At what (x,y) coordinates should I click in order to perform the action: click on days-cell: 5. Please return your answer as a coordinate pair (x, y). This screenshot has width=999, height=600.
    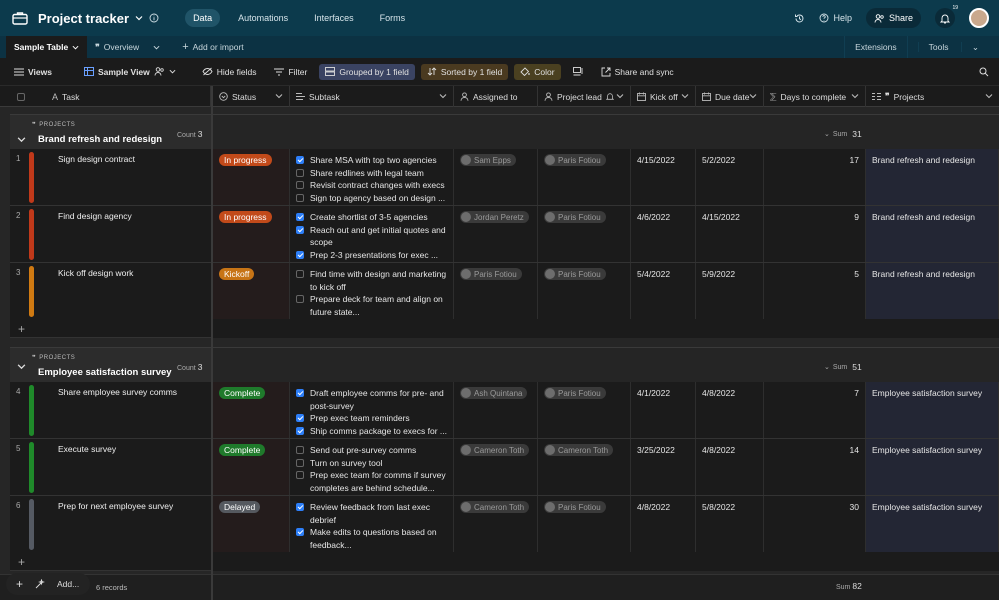
    Looking at the image, I should click on (815, 291).